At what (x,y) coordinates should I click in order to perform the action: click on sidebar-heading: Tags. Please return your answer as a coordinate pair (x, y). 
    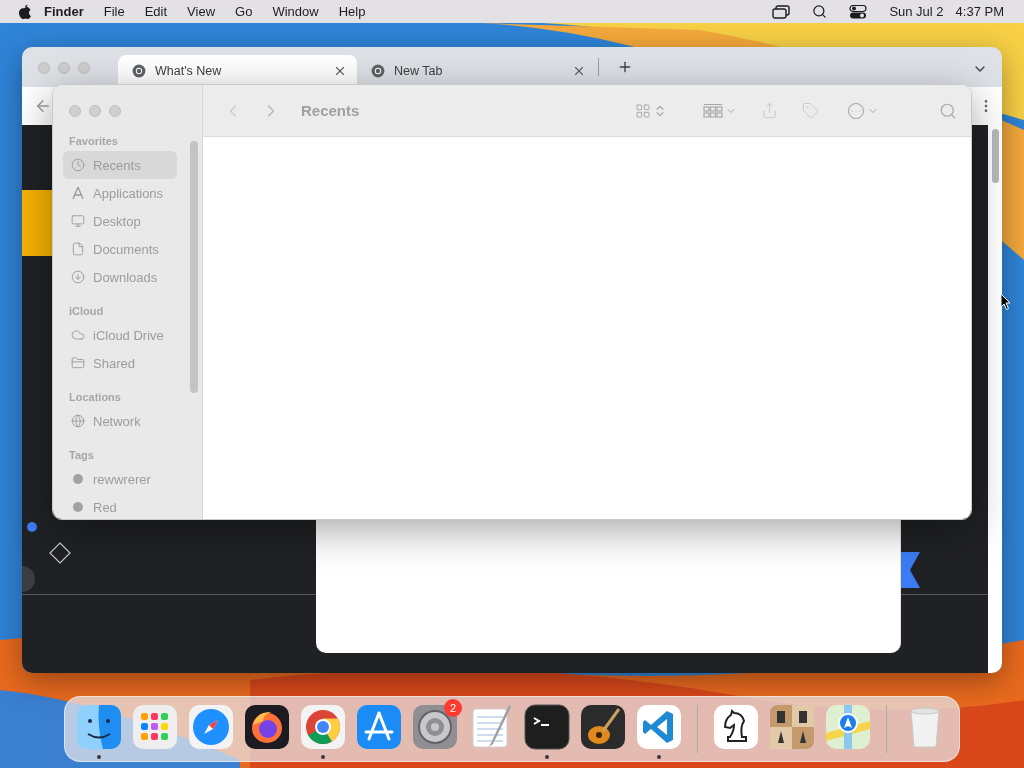
    Looking at the image, I should click on (81, 455).